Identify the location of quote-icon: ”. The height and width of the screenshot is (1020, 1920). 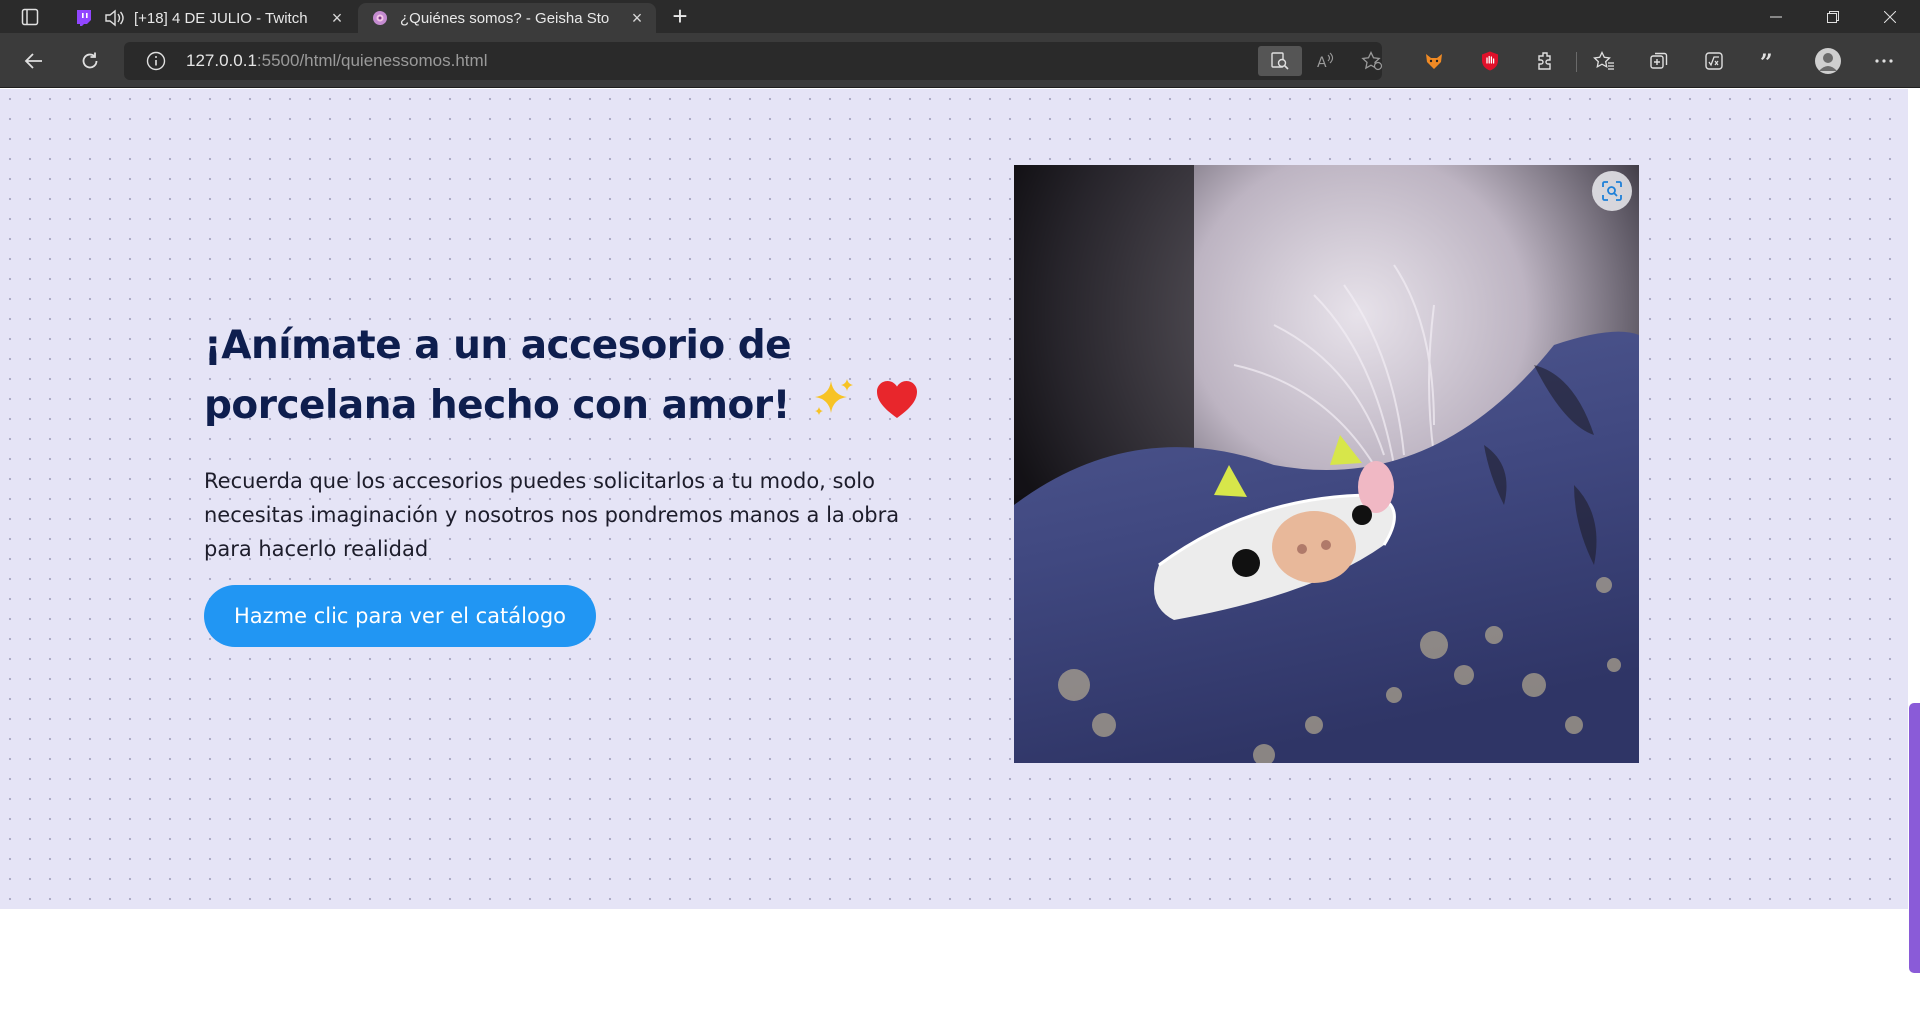
(1769, 61).